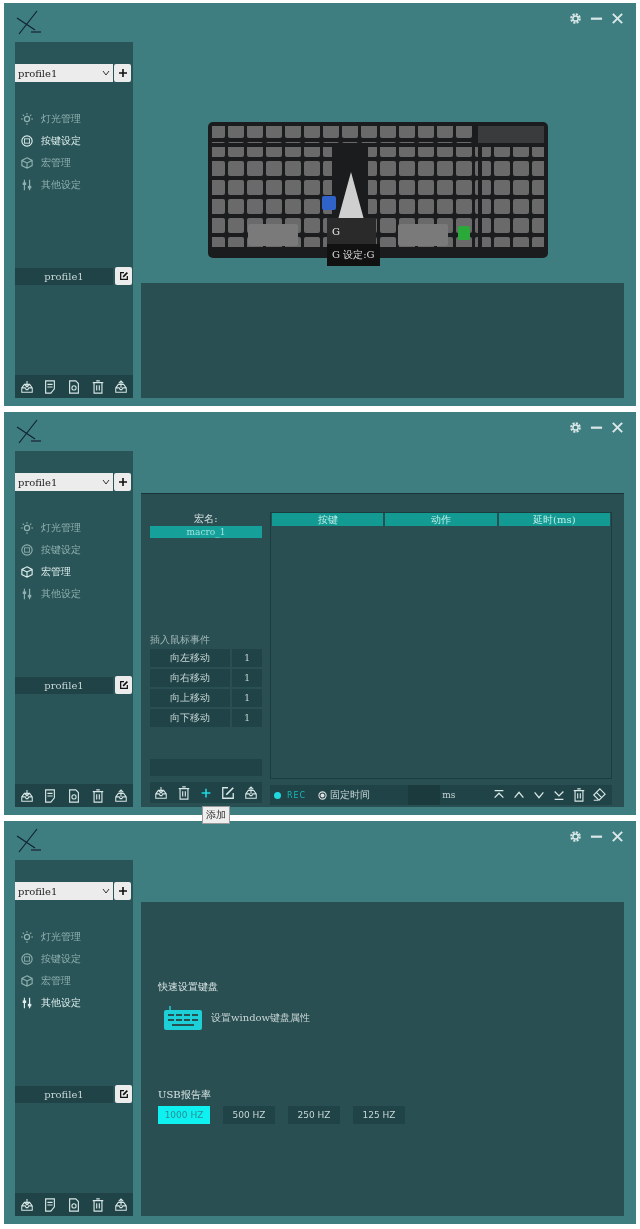 This screenshot has width=640, height=1229. Describe the element at coordinates (351, 231) in the screenshot. I see `key-label: G` at that location.